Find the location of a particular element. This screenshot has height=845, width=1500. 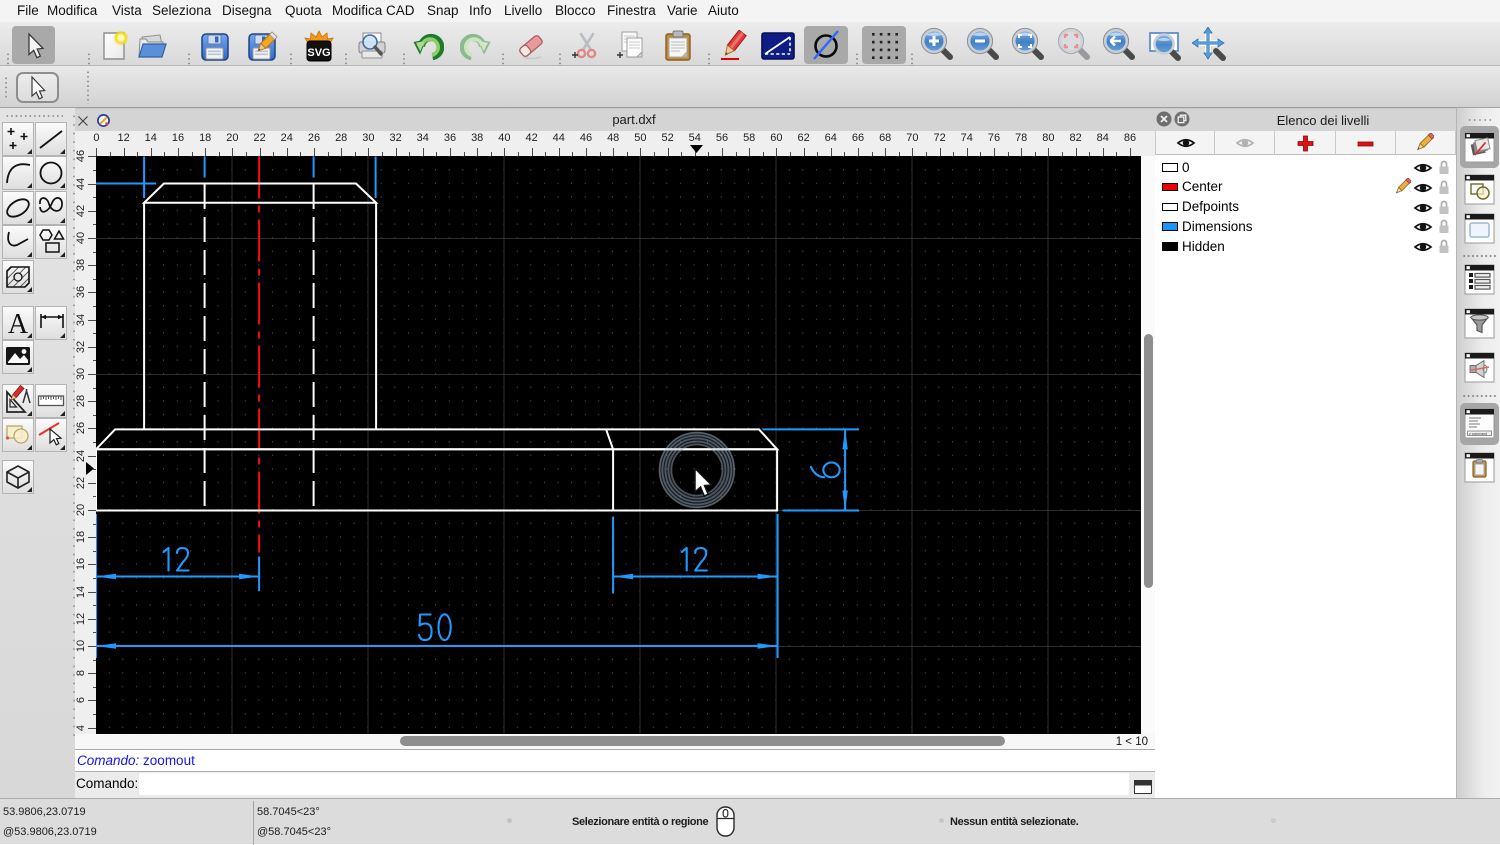

svg-text: A is located at coordinates (18, 324).